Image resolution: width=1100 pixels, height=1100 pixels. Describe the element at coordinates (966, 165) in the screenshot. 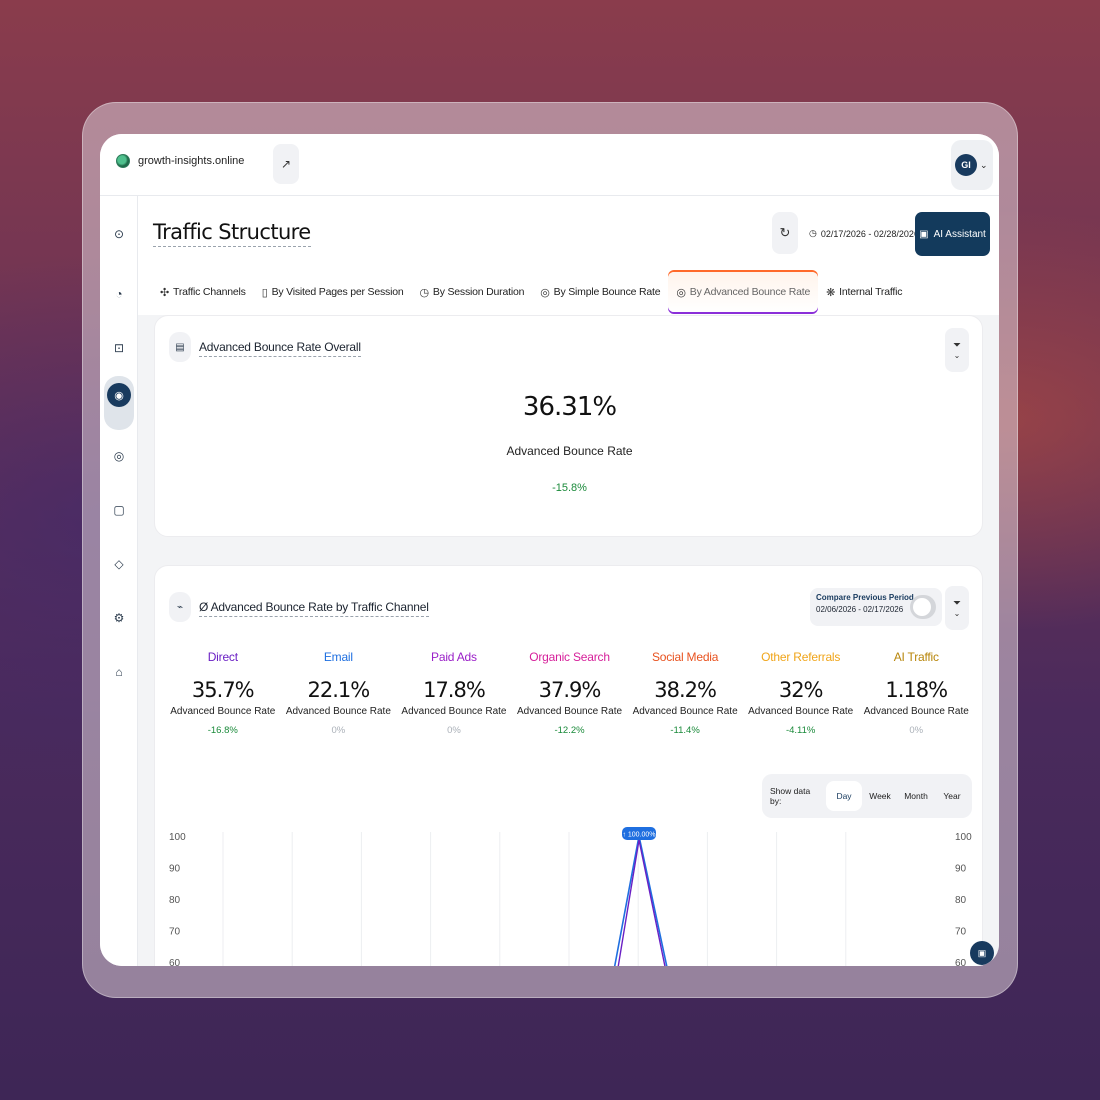

I see `avatar: GI` at that location.